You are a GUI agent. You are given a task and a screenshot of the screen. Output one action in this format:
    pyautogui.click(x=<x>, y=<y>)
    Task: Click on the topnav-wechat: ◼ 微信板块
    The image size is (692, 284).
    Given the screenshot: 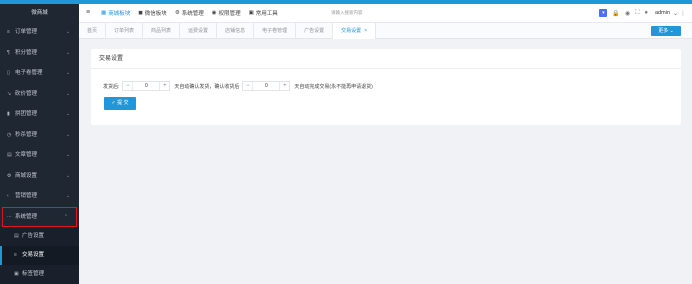 What is the action you would take?
    pyautogui.click(x=152, y=13)
    